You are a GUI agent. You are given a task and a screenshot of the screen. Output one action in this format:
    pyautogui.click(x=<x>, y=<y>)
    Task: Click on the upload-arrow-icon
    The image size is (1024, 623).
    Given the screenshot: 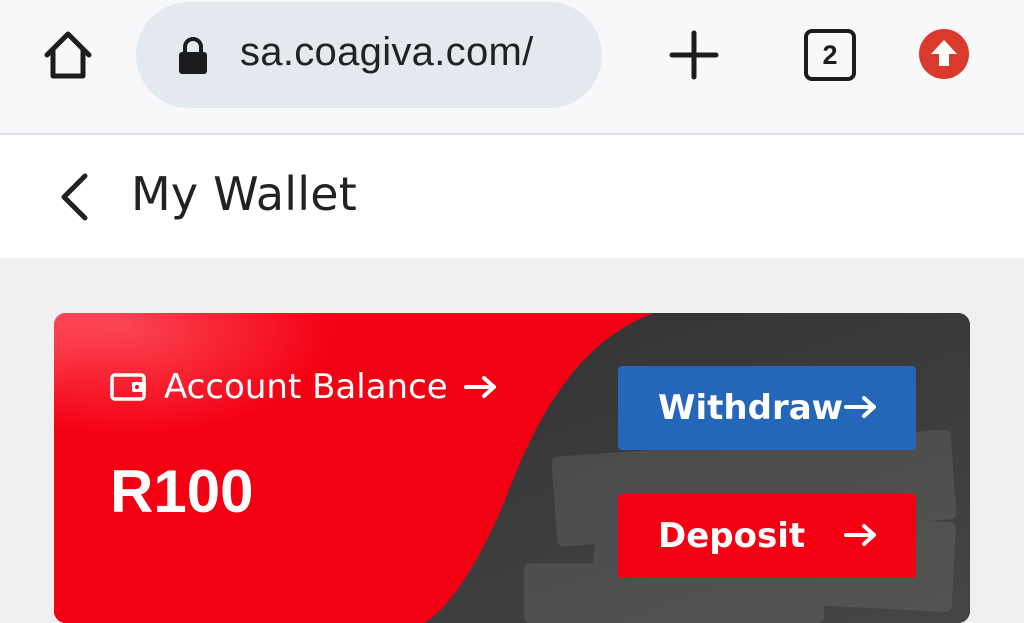 What is the action you would take?
    pyautogui.click(x=944, y=54)
    